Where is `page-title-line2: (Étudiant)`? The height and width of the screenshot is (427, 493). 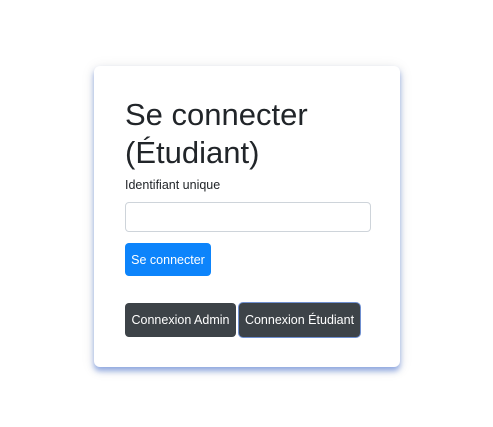 page-title-line2: (Étudiant) is located at coordinates (192, 152).